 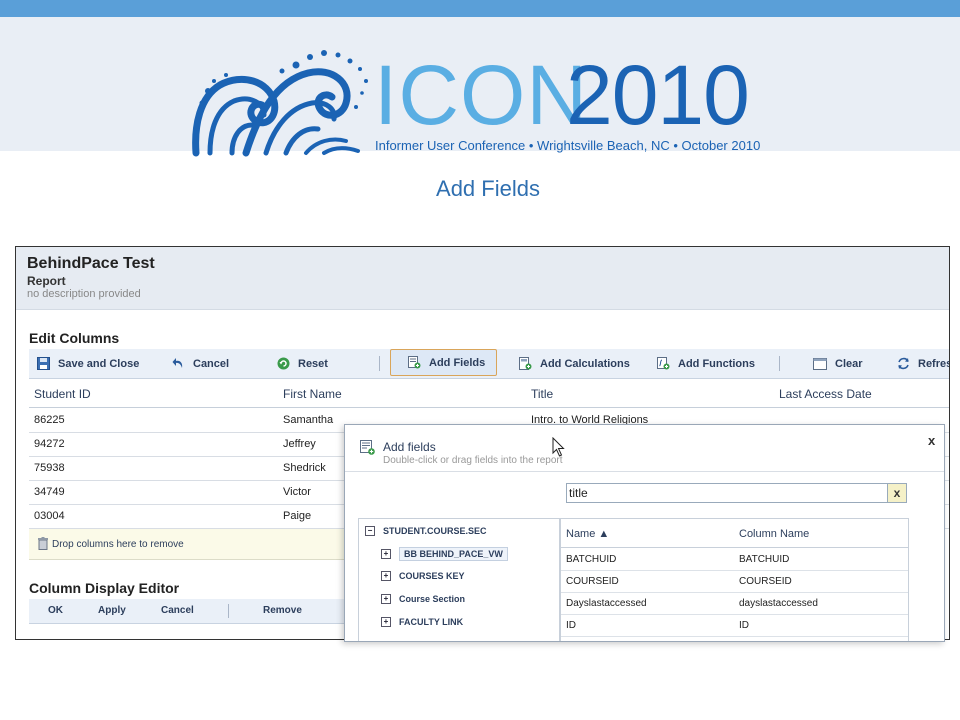 I want to click on reset-button: Reset, so click(x=302, y=363).